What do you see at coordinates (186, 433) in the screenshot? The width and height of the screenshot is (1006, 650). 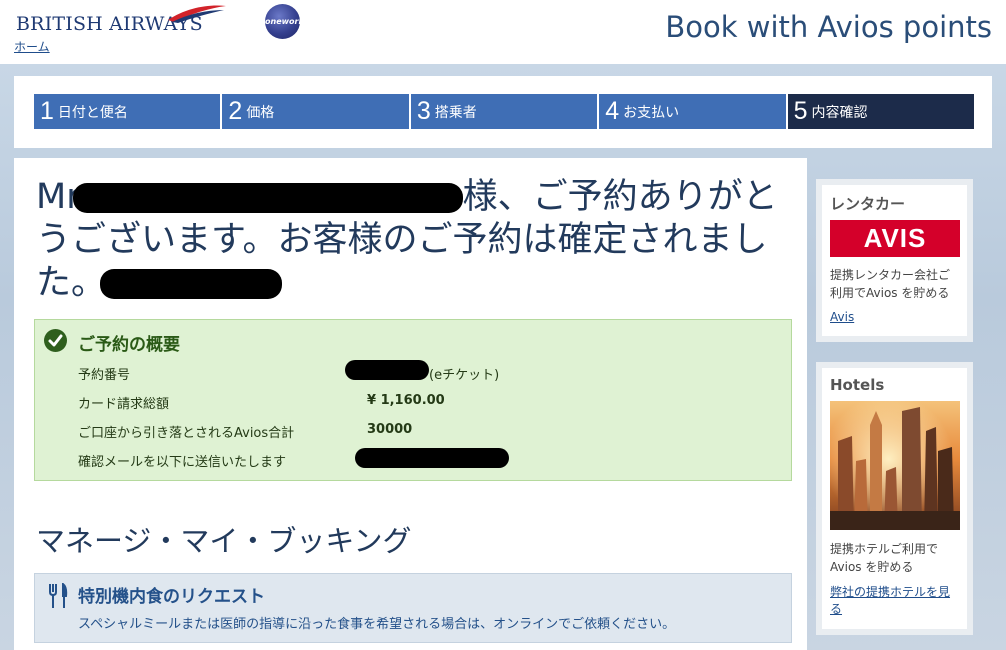 I see `avios-total-label: ご口座から引き落とされるAvios合計` at bounding box center [186, 433].